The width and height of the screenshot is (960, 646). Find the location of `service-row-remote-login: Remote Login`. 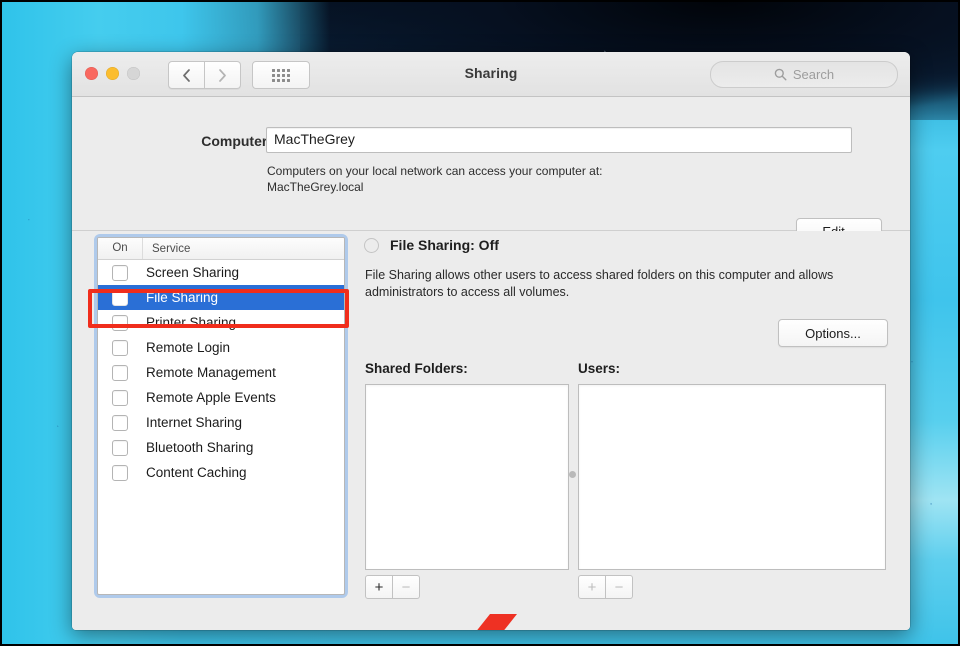

service-row-remote-login: Remote Login is located at coordinates (221, 347).